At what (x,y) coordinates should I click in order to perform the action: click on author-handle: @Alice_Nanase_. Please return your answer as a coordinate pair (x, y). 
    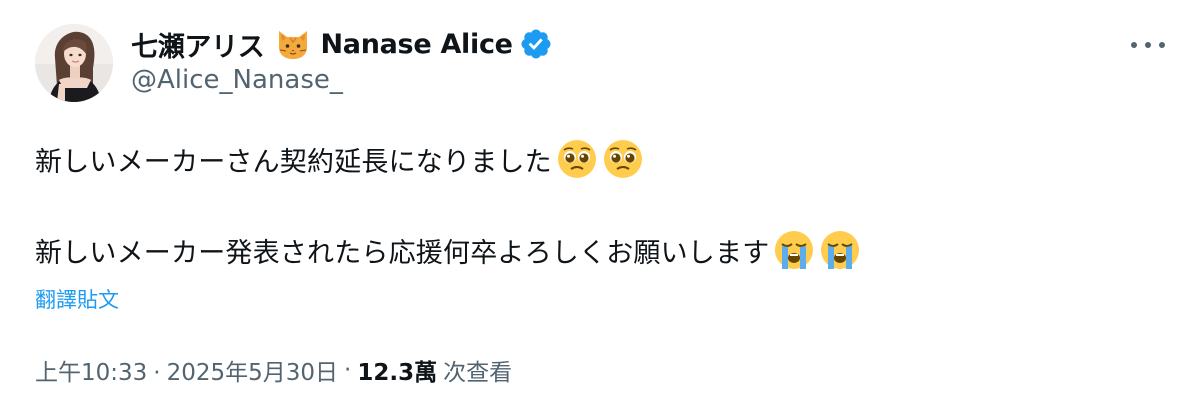
    Looking at the image, I should click on (237, 80).